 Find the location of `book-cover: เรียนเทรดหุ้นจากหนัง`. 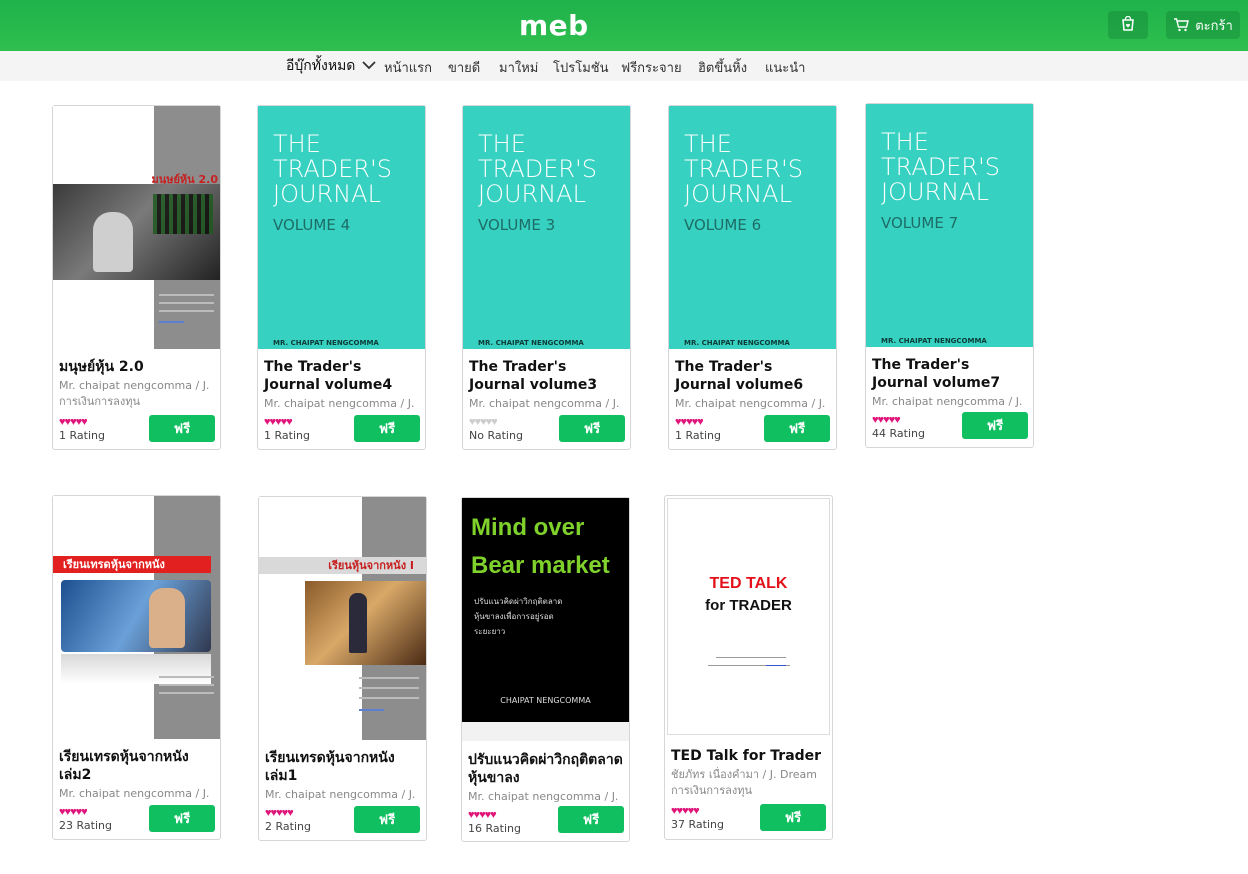

book-cover: เรียนเทรดหุ้นจากหนัง is located at coordinates (136, 617).